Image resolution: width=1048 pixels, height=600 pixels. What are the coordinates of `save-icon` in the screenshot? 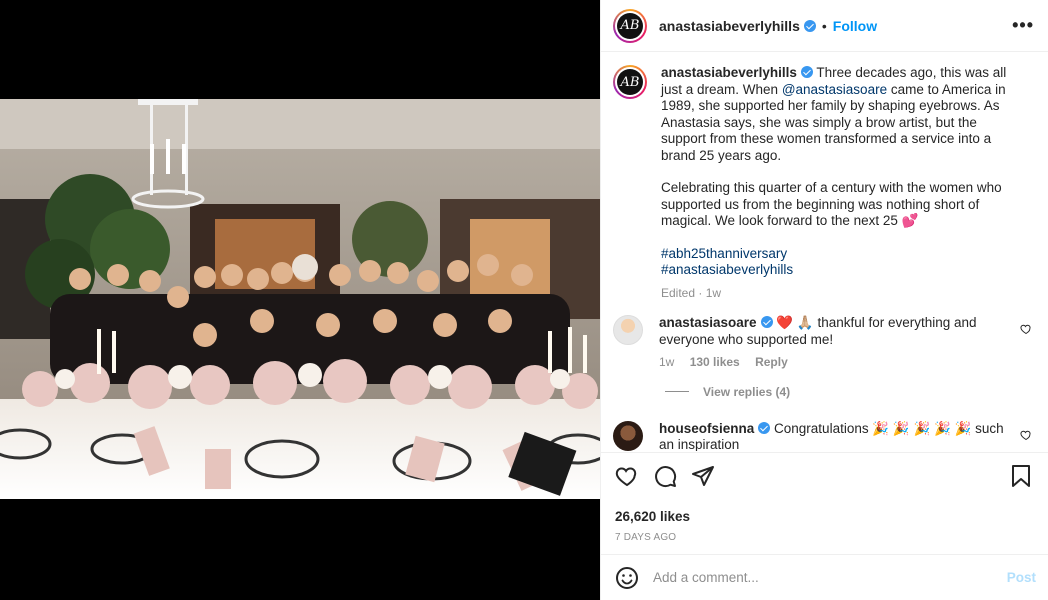 It's located at (1021, 476).